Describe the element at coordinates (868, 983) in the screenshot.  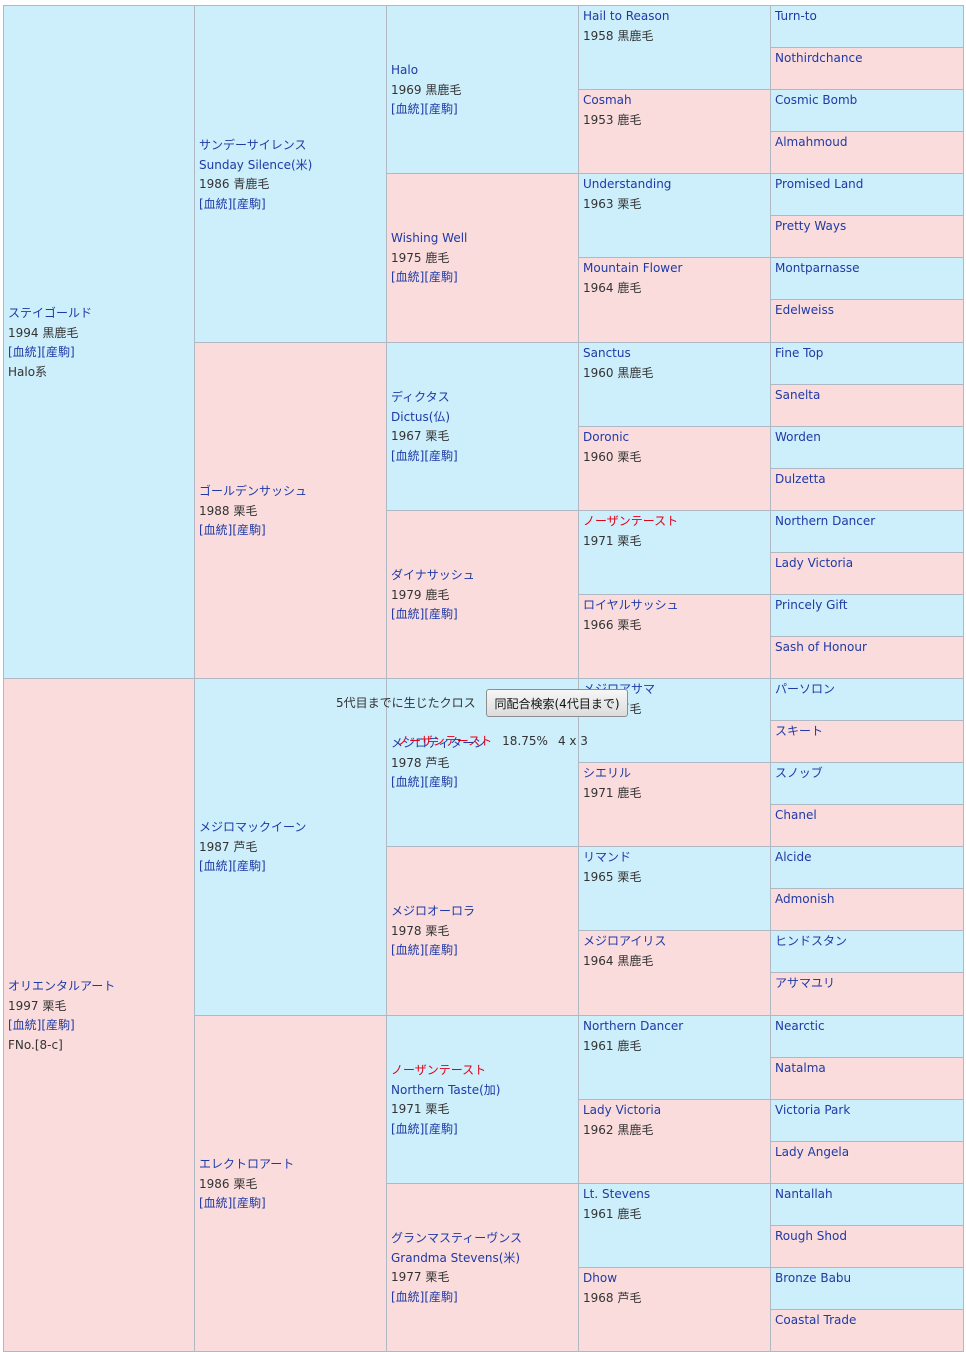
I see `horse-name-link: アサマユリ` at that location.